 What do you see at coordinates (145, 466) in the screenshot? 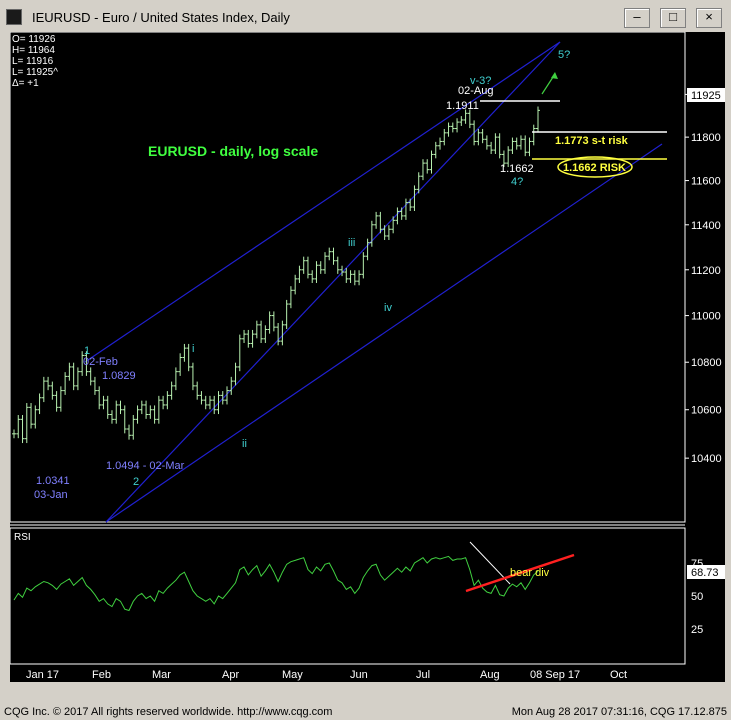
I see `label-0494: 1.0494 - 02-Mar` at bounding box center [145, 466].